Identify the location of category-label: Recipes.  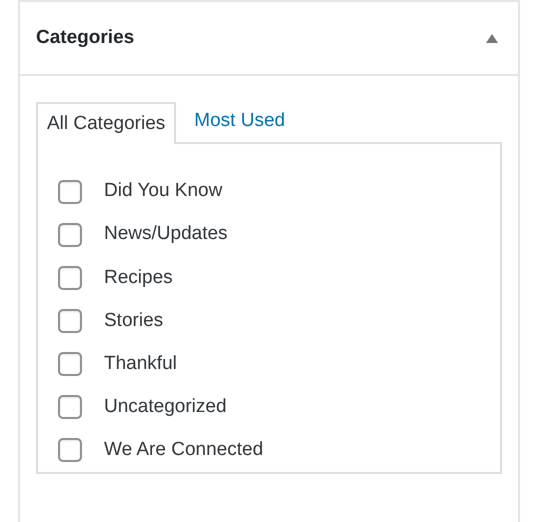
(138, 278).